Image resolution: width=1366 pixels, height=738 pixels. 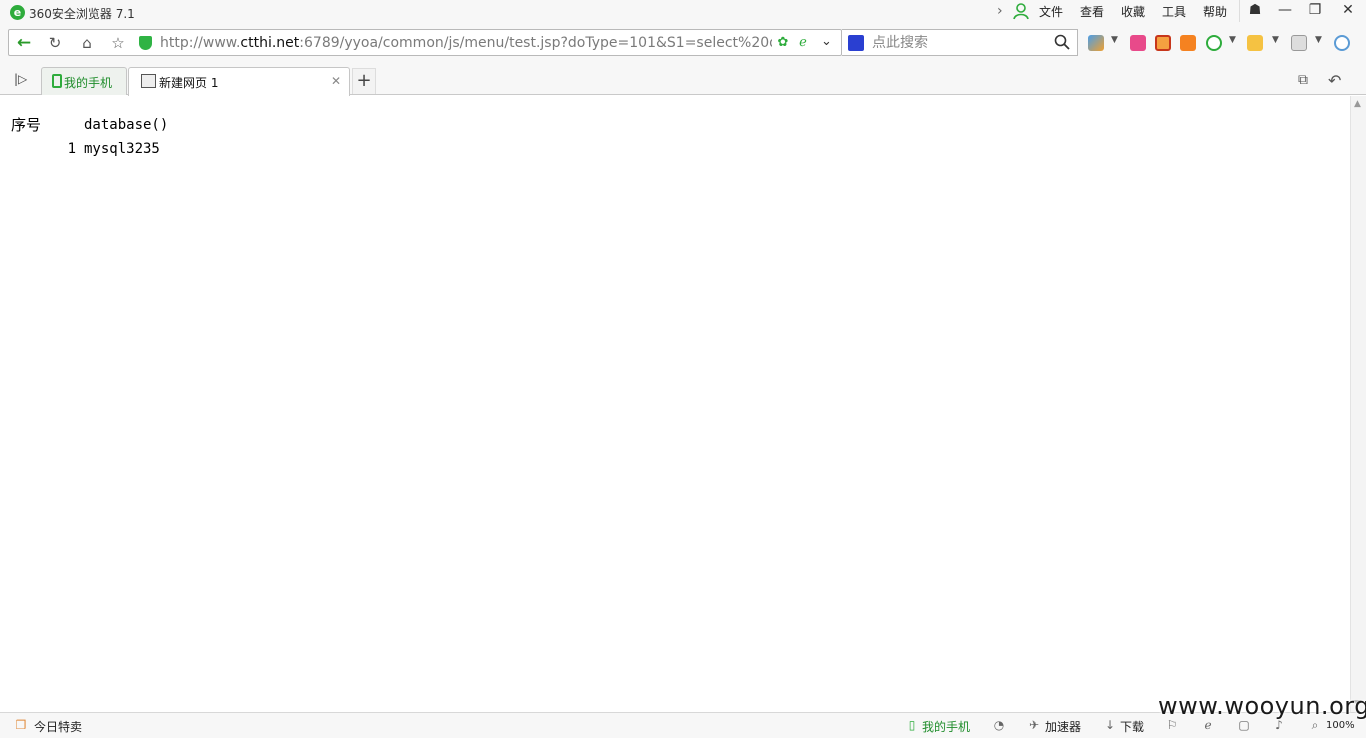 I want to click on zoom-icon: ⌕, so click(x=1315, y=725).